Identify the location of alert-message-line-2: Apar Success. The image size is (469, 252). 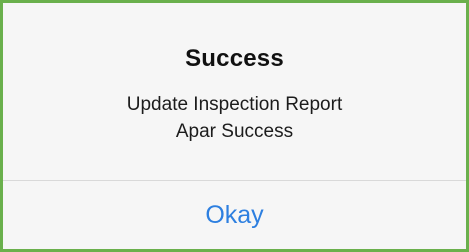
(234, 131).